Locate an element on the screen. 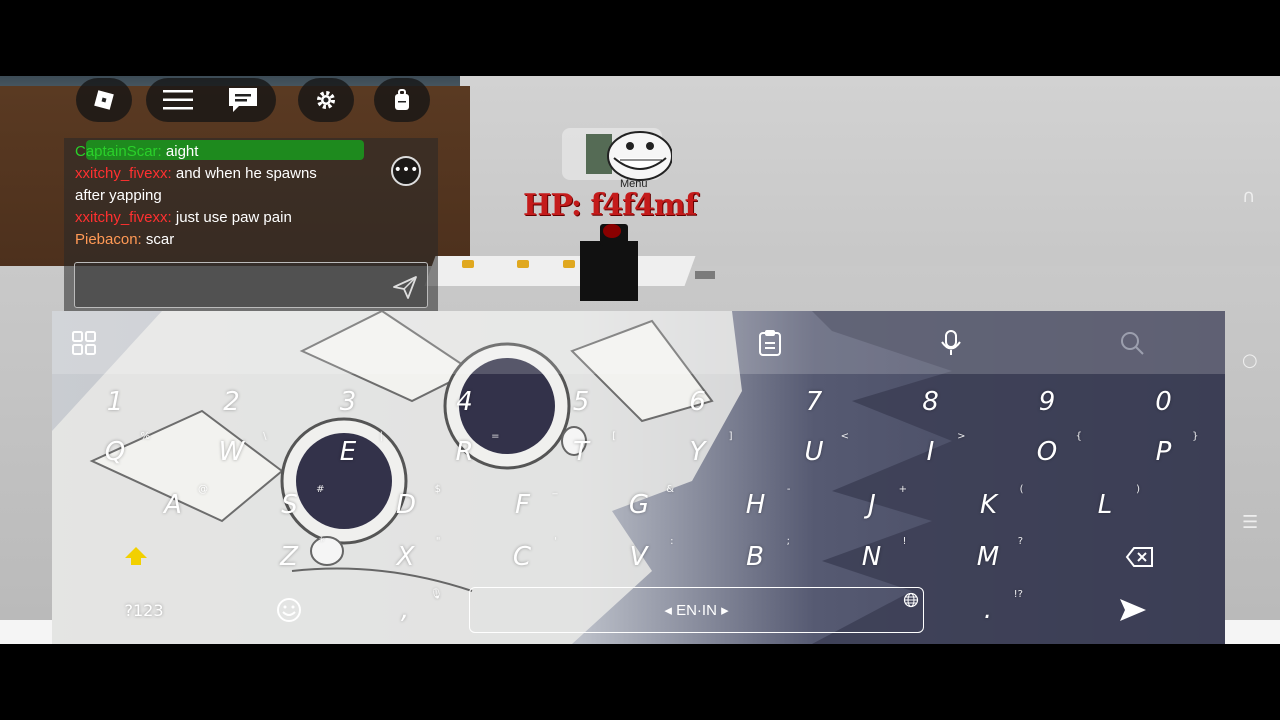 Image resolution: width=1280 pixels, height=720 pixels. key-1-label: 1 is located at coordinates (115, 402).